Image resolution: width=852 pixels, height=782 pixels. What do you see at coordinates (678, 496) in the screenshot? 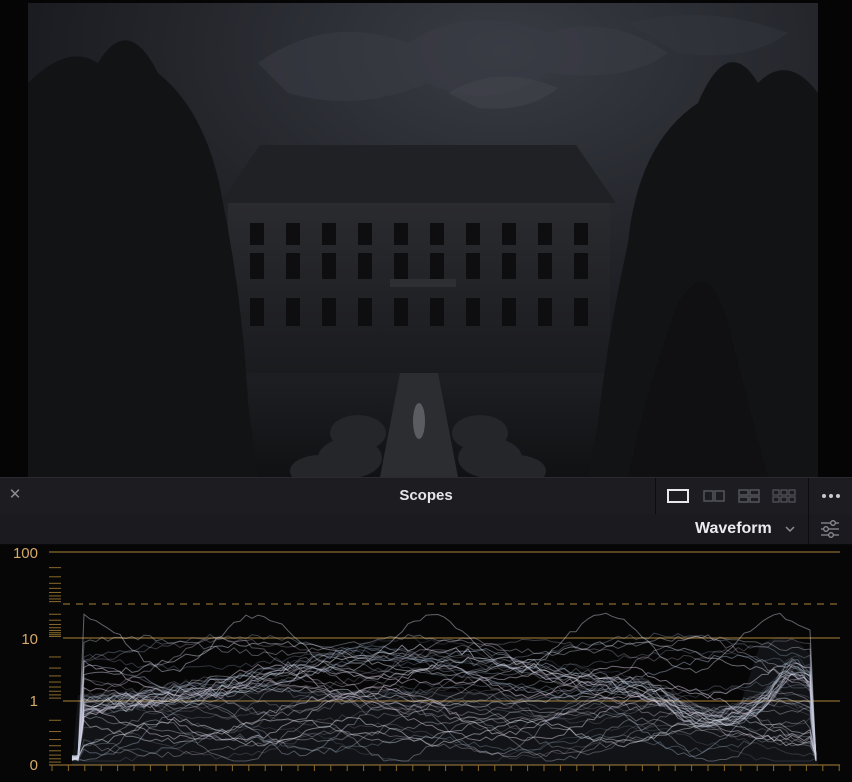
I see `single-view-icon` at bounding box center [678, 496].